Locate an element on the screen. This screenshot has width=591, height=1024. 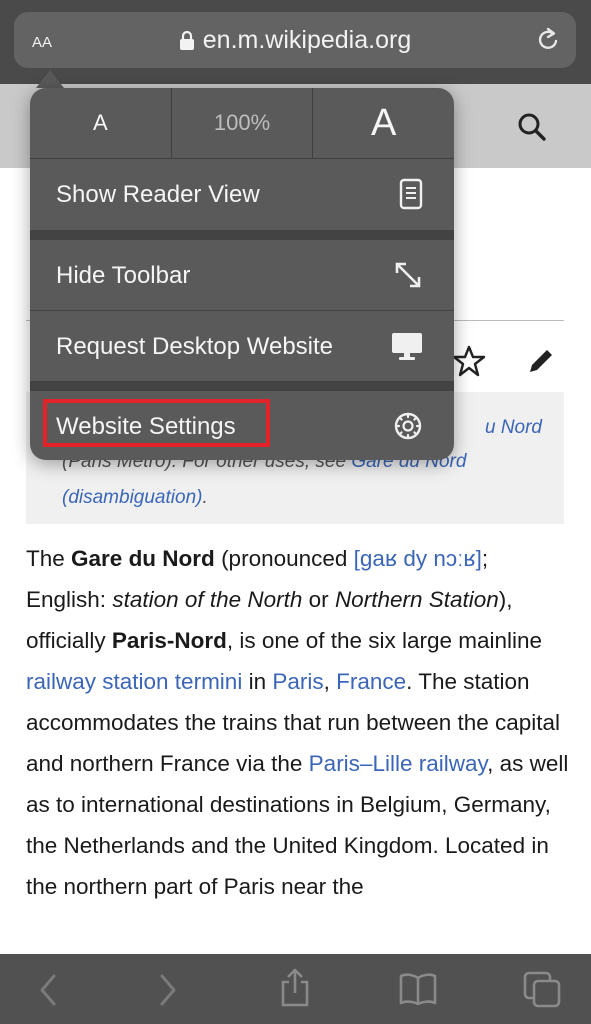
article-text: ; is located at coordinates (485, 558).